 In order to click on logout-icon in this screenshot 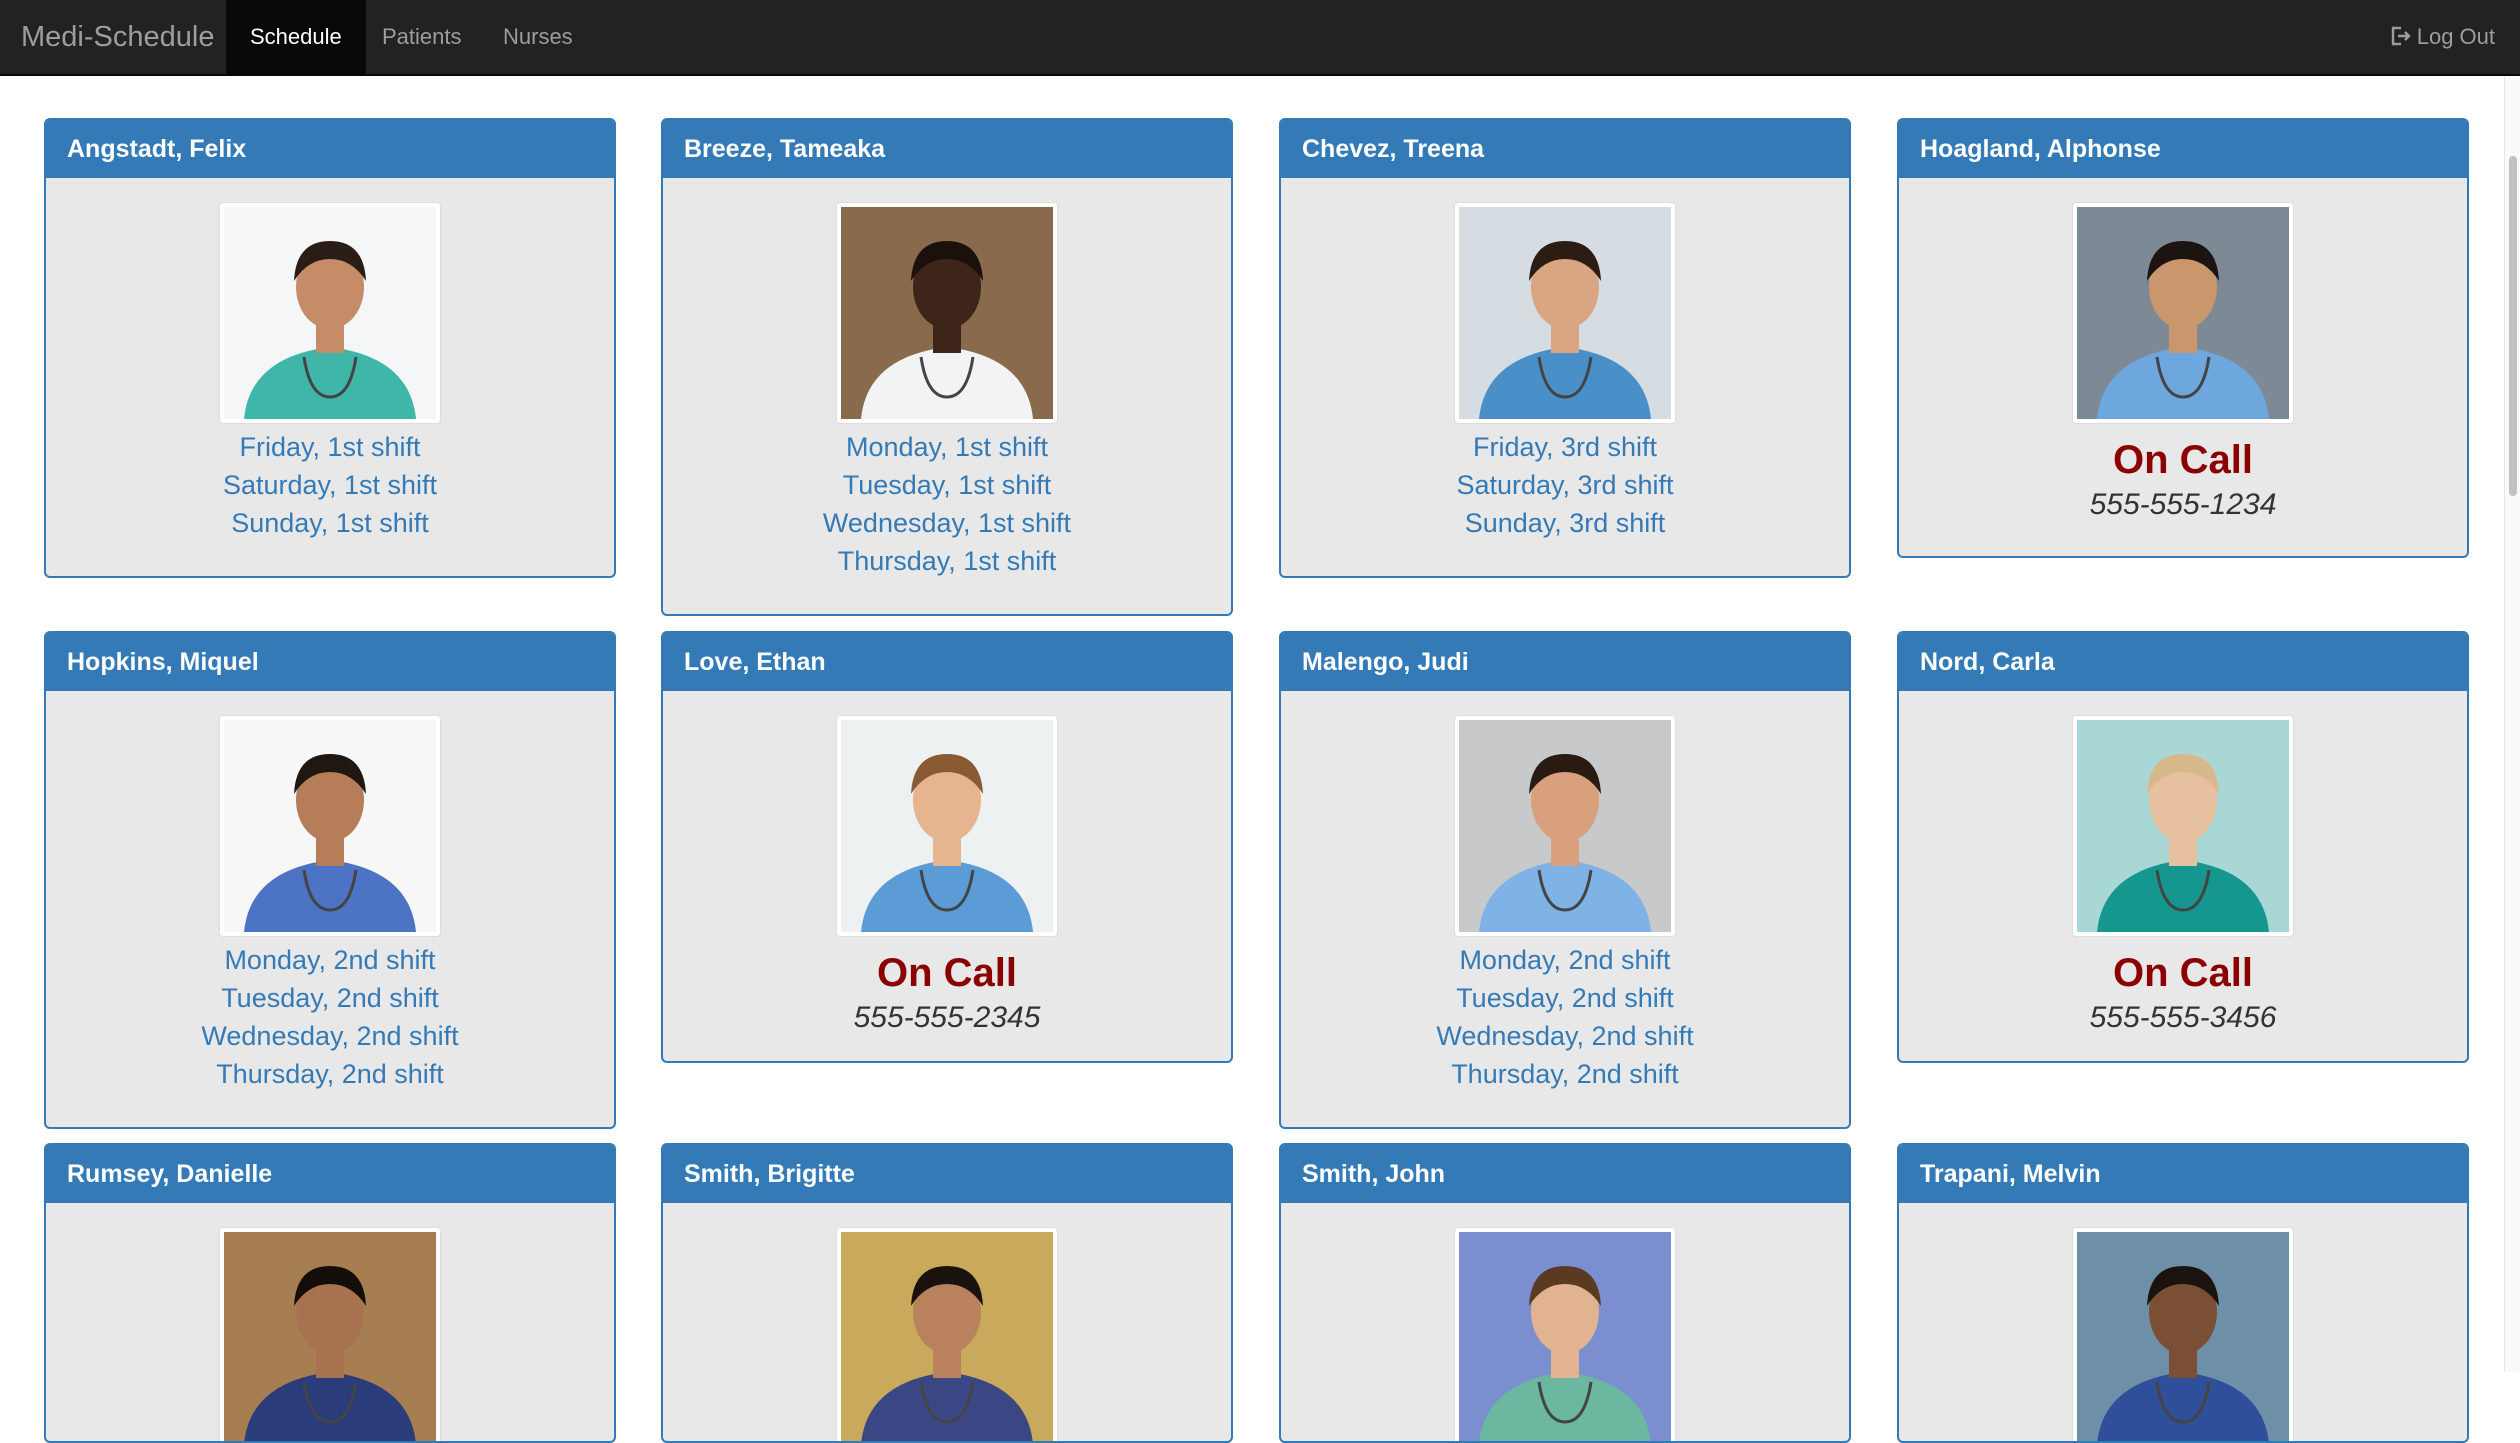, I will do `click(2400, 40)`.